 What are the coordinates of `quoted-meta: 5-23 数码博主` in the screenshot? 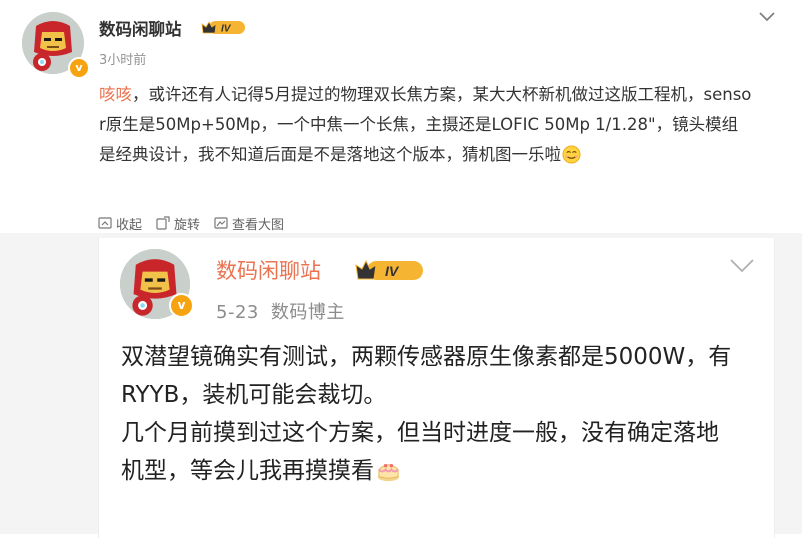 It's located at (286, 311).